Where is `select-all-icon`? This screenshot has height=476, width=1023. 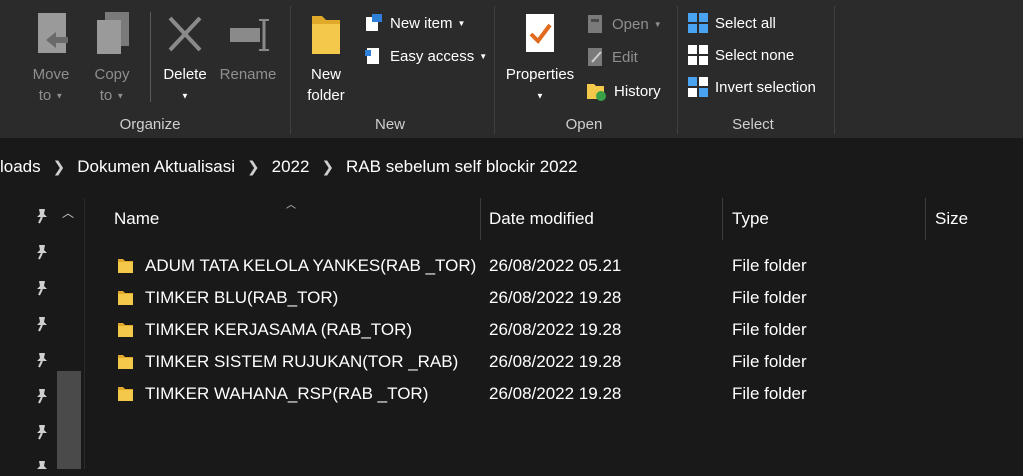
select-all-icon is located at coordinates (698, 22).